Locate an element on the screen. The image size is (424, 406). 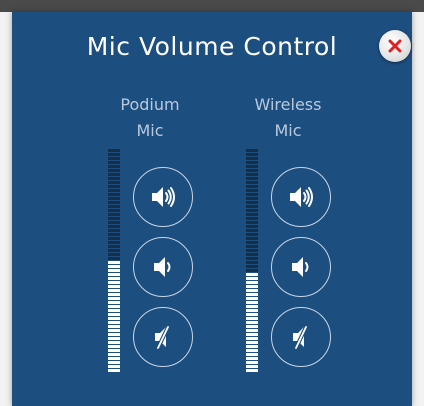
close-button is located at coordinates (395, 46).